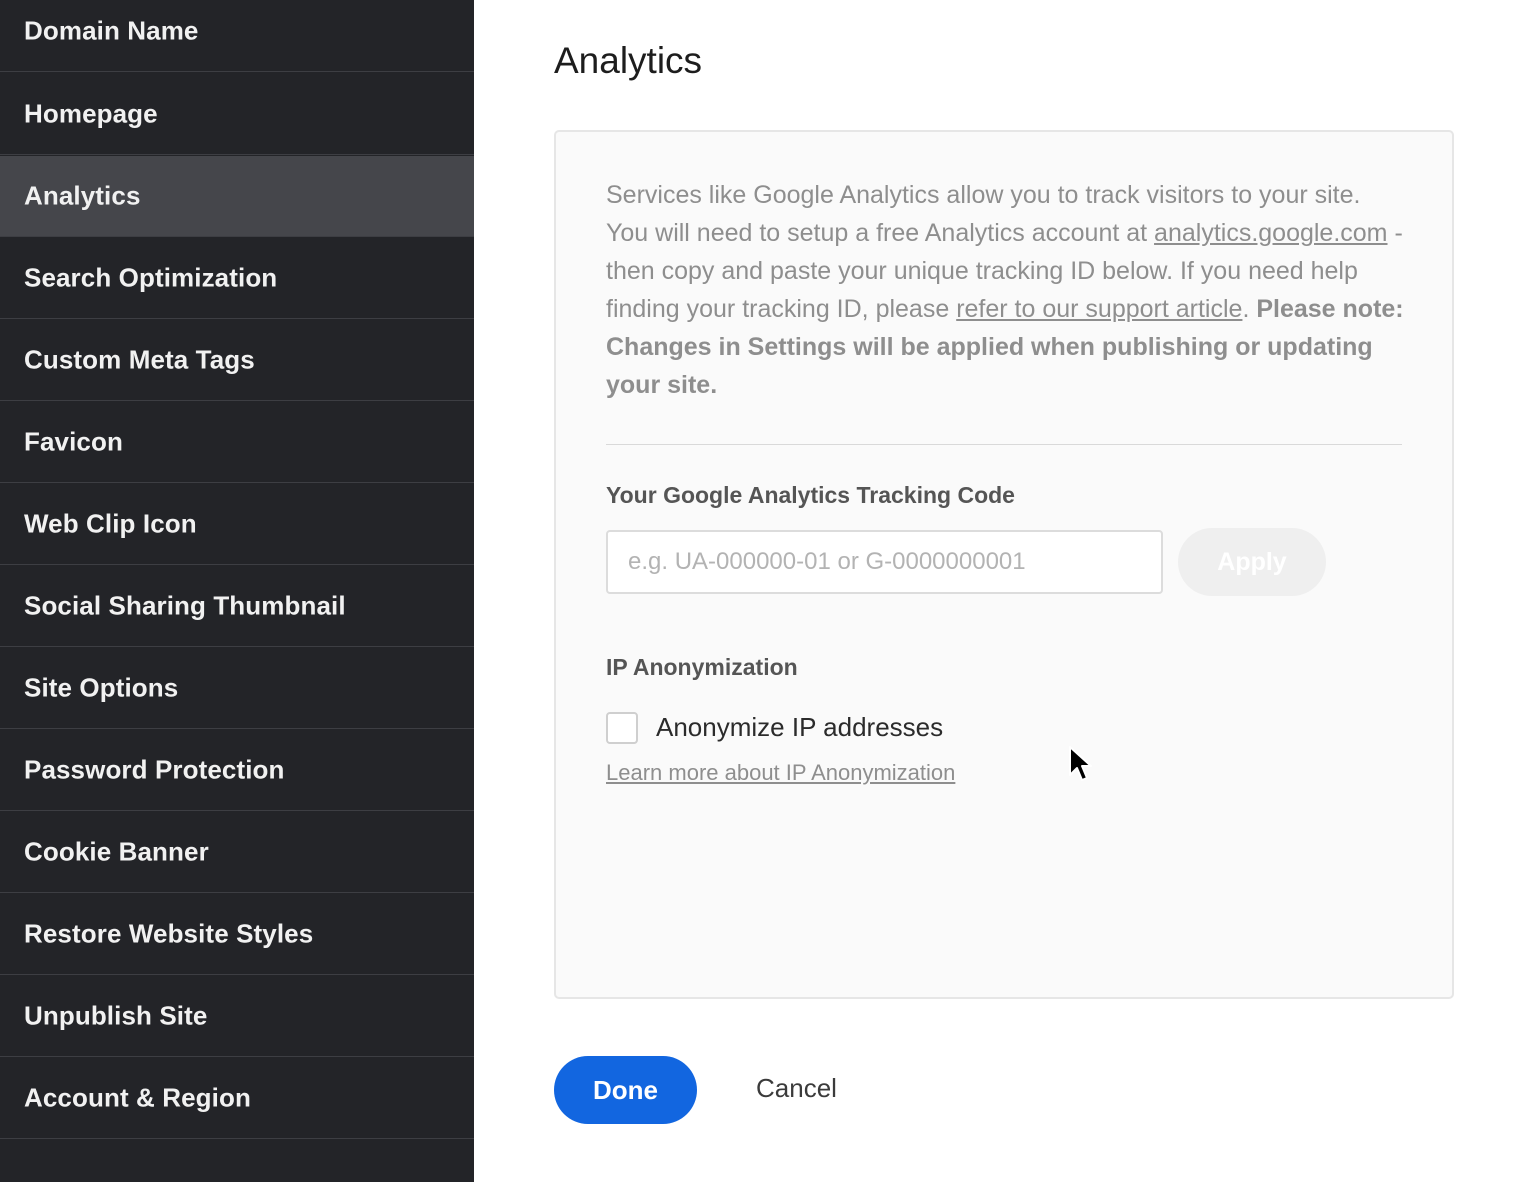 The width and height of the screenshot is (1534, 1182). Describe the element at coordinates (799, 727) in the screenshot. I see `anonymize-ip-label: Anonymize IP addresses` at that location.